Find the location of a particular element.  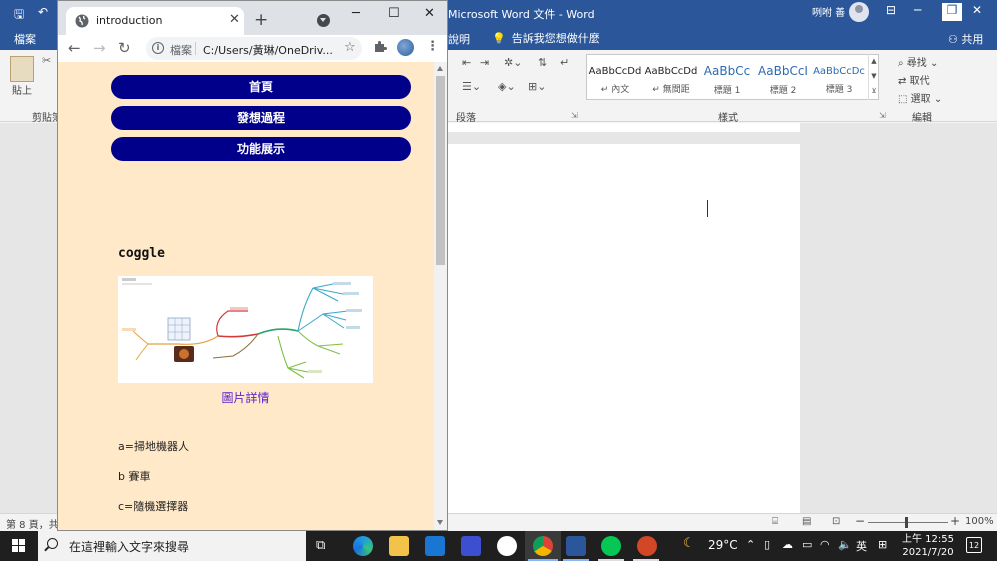

sort-icon: ⇅ is located at coordinates (542, 62).